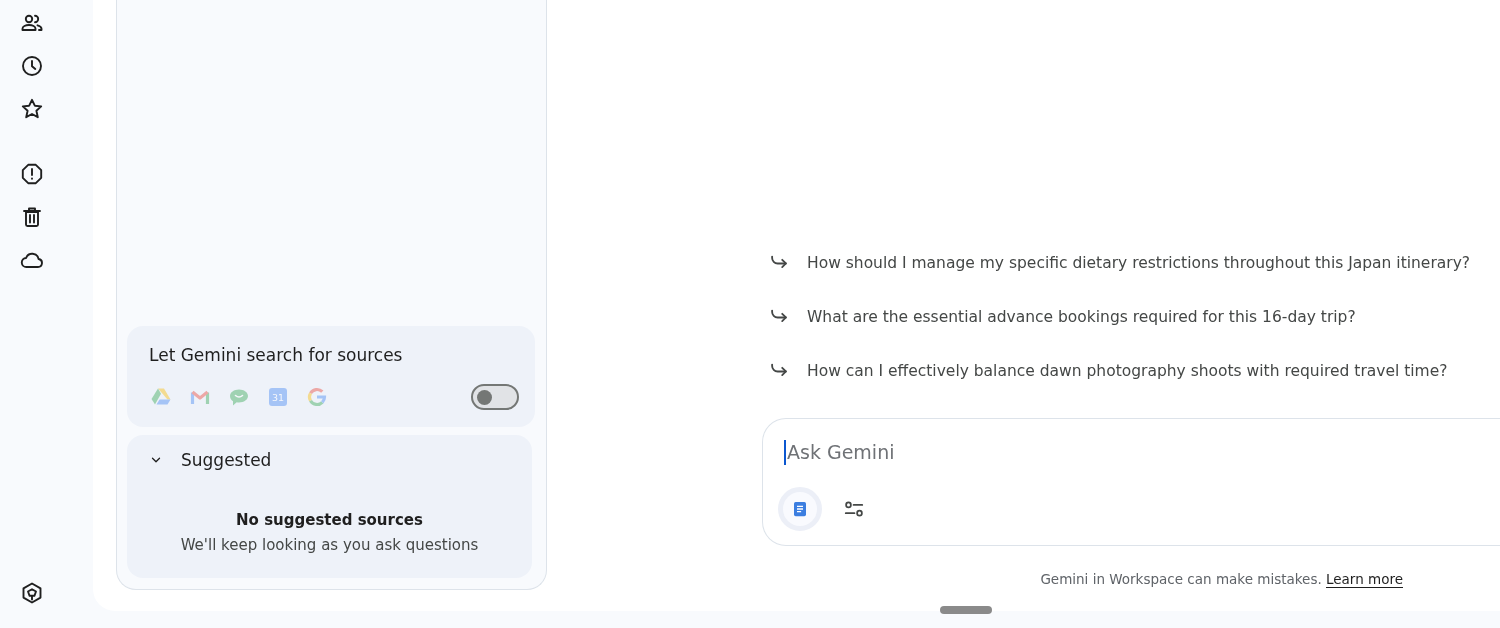 Image resolution: width=1500 pixels, height=628 pixels. I want to click on calendar-icon: 31, so click(278, 397).